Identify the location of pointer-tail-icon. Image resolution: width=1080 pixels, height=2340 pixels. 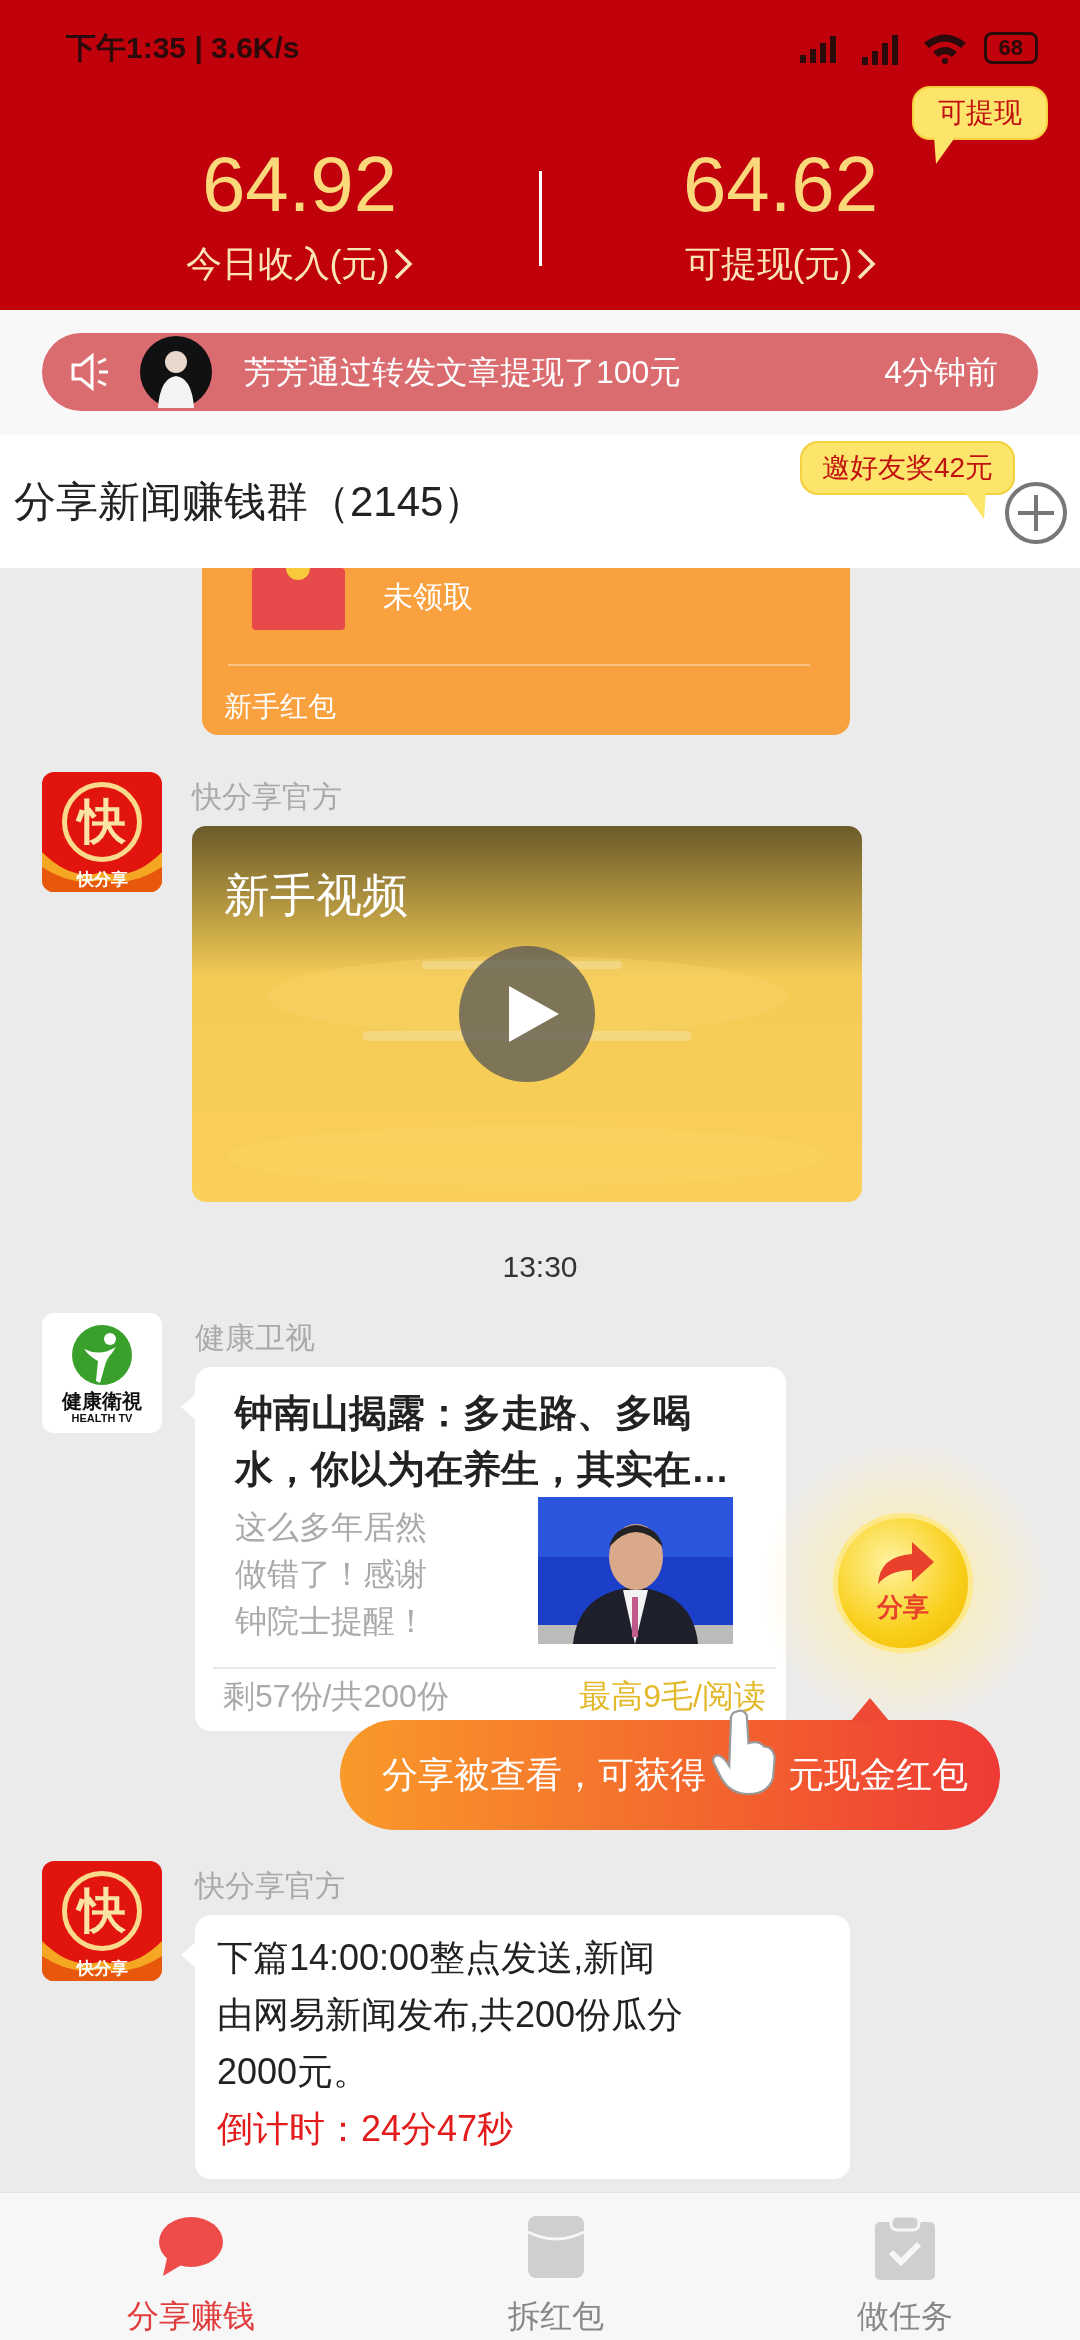
(870, 1710).